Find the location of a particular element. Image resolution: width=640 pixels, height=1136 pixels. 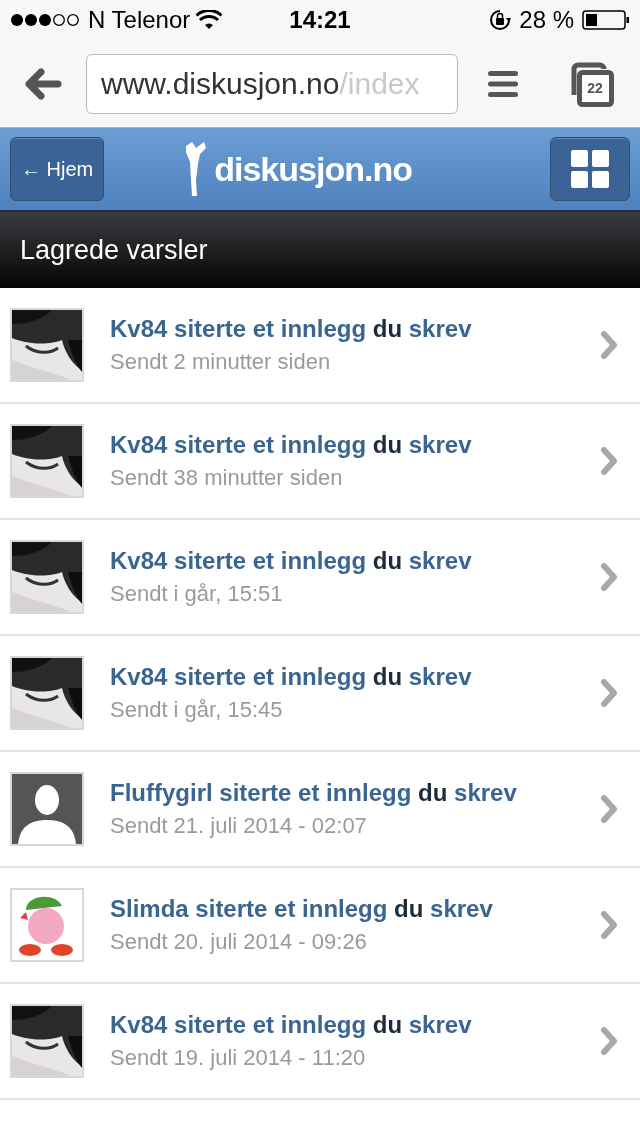

author-link: Fluffygirl siterte et innlegg is located at coordinates (261, 792).